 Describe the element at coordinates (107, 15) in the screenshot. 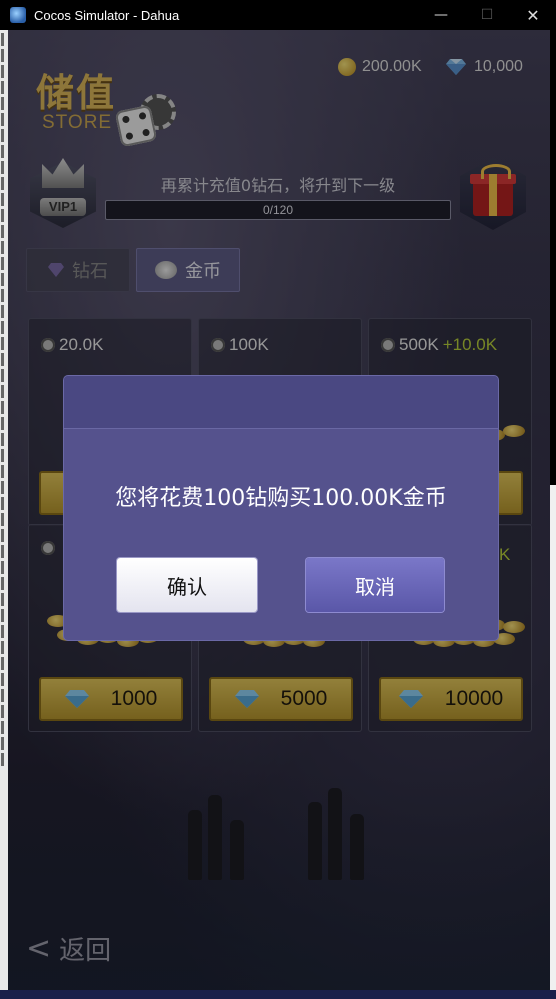

I see `window-title: Cocos Simulator - Dahua` at that location.